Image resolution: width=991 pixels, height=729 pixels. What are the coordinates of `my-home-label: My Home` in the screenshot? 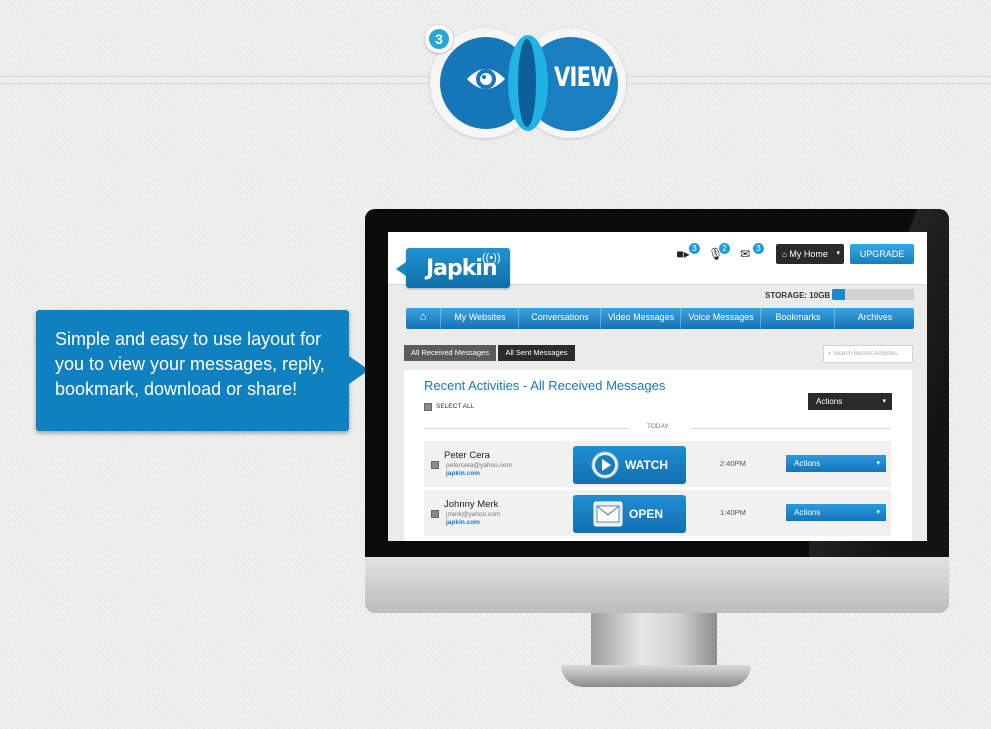 It's located at (808, 254).